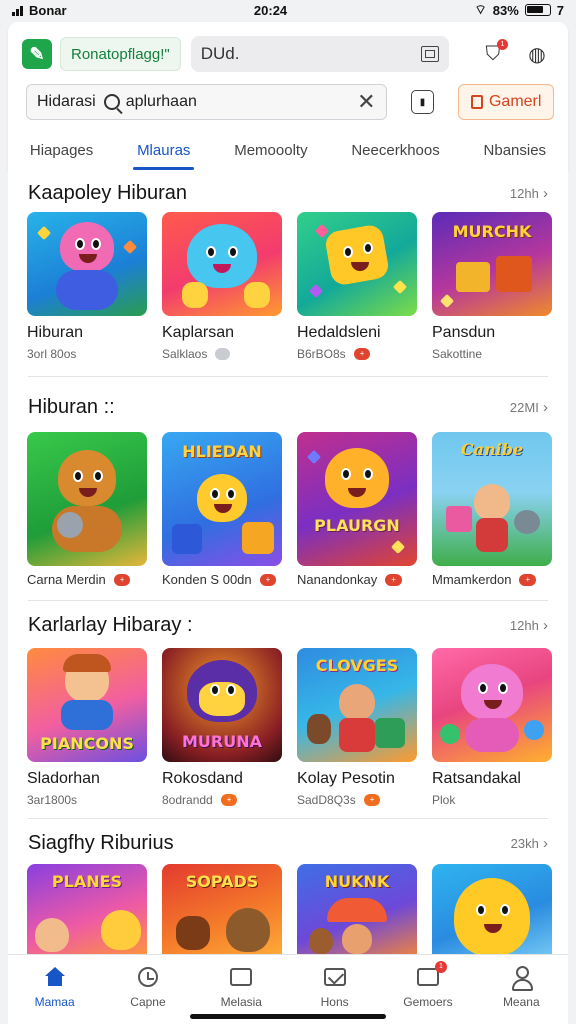  I want to click on nav-label: Gemoers, so click(428, 1002).